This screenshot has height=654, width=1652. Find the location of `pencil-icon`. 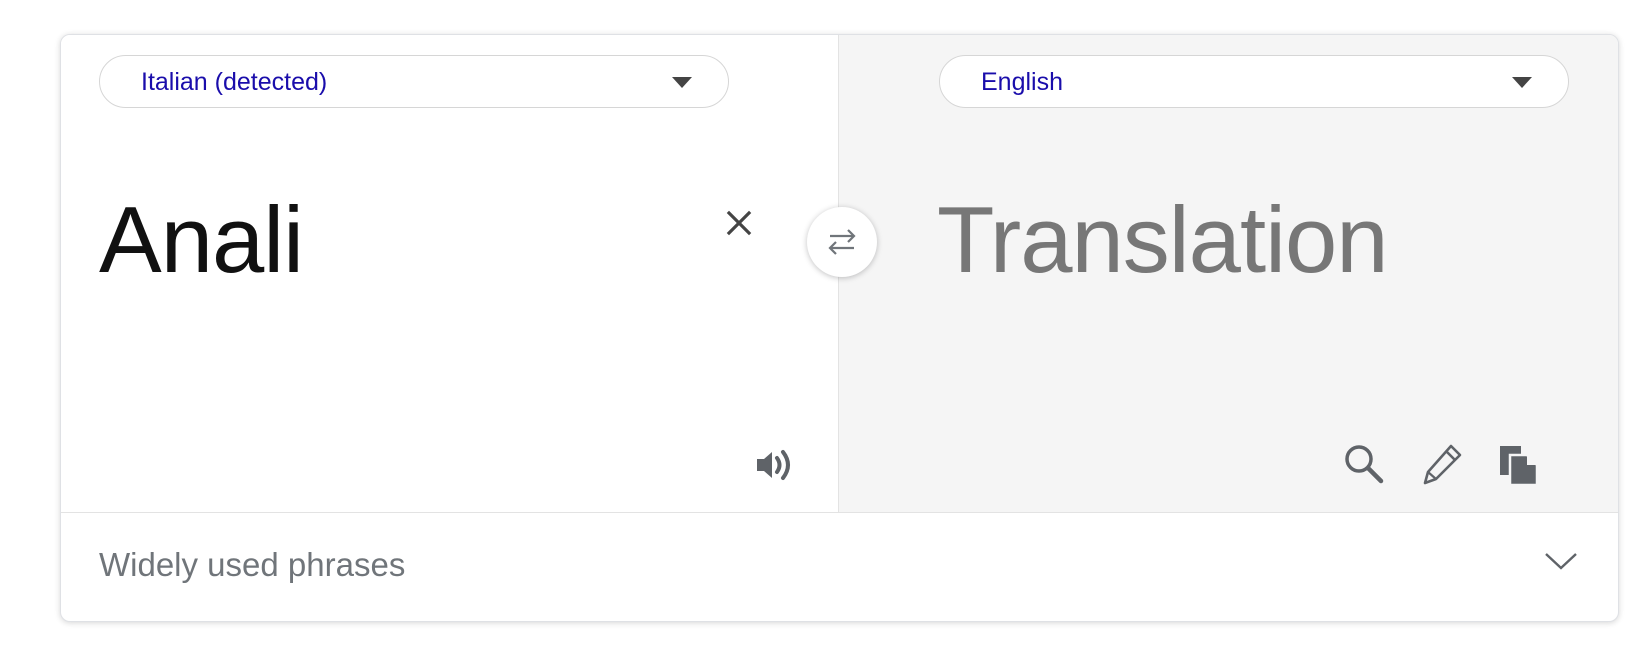

pencil-icon is located at coordinates (1442, 465).